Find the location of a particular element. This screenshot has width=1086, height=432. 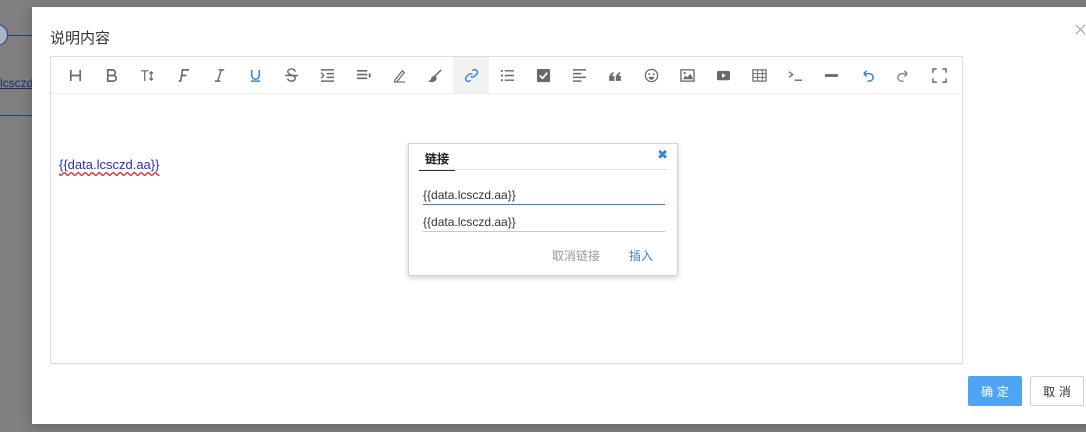

cancel-button: 取 消 is located at coordinates (1057, 391).